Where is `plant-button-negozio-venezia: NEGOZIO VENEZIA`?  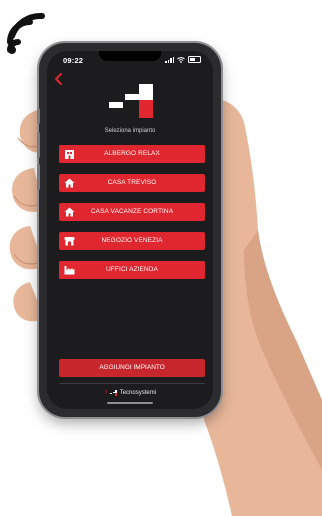 plant-button-negozio-venezia: NEGOZIO VENEZIA is located at coordinates (132, 241).